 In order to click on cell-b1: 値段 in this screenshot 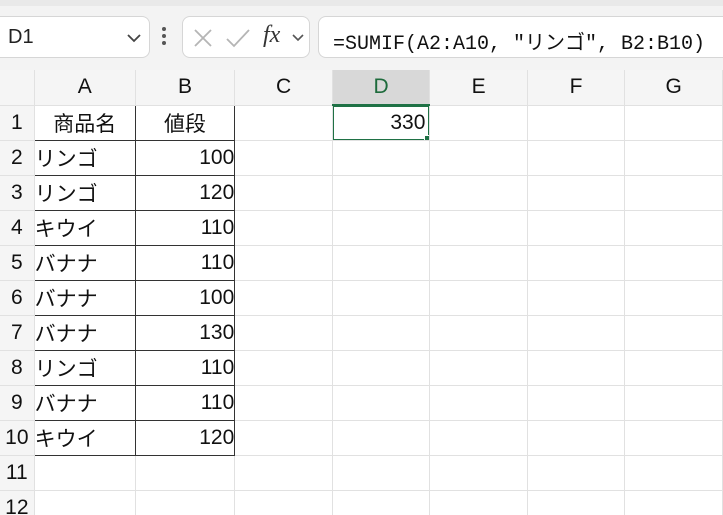, I will do `click(185, 122)`.